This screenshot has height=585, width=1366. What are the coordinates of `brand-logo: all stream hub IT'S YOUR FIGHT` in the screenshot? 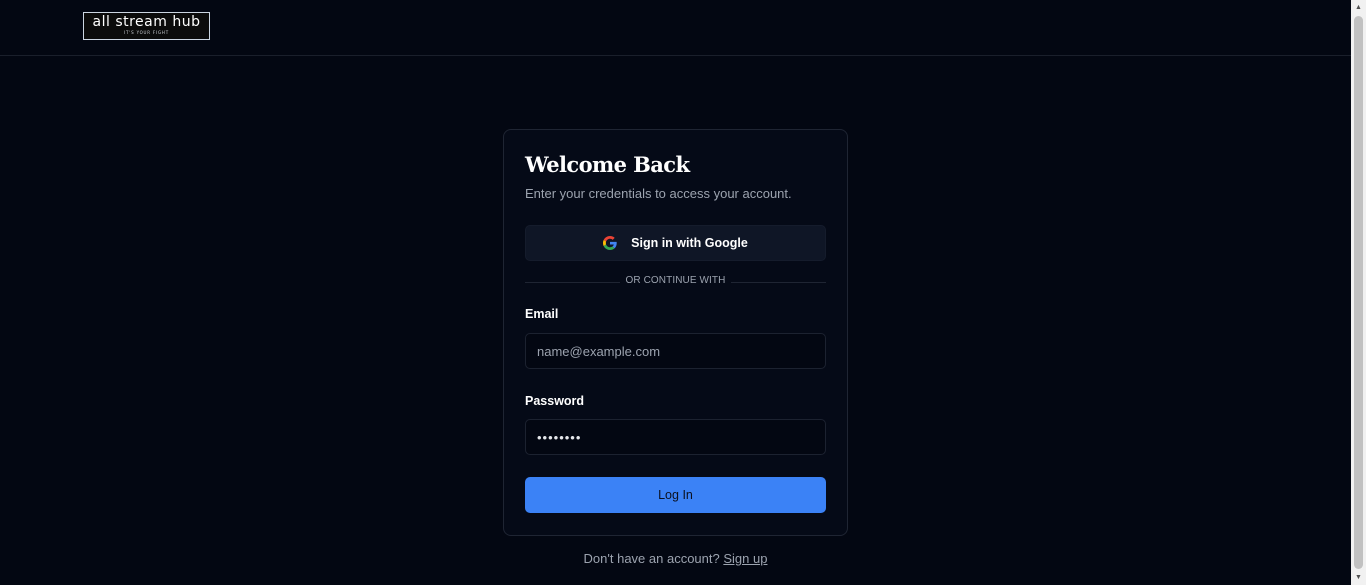 It's located at (146, 26).